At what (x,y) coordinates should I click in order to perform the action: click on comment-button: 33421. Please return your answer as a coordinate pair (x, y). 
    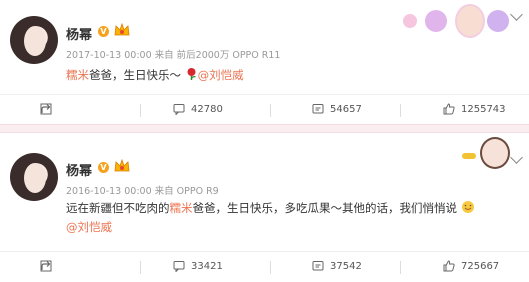
    Looking at the image, I should click on (198, 266).